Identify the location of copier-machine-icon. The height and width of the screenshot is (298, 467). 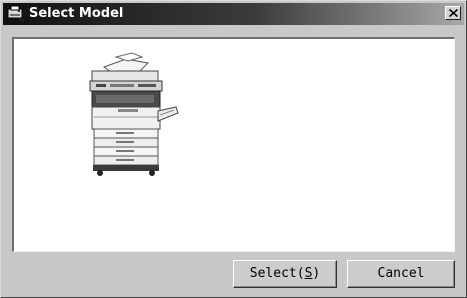
(134, 114).